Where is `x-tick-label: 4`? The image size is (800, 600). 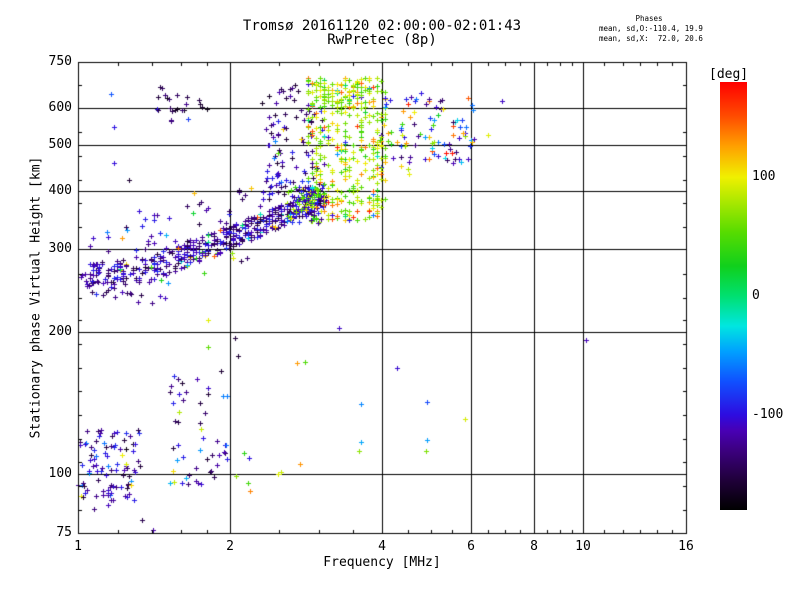 x-tick-label: 4 is located at coordinates (382, 546).